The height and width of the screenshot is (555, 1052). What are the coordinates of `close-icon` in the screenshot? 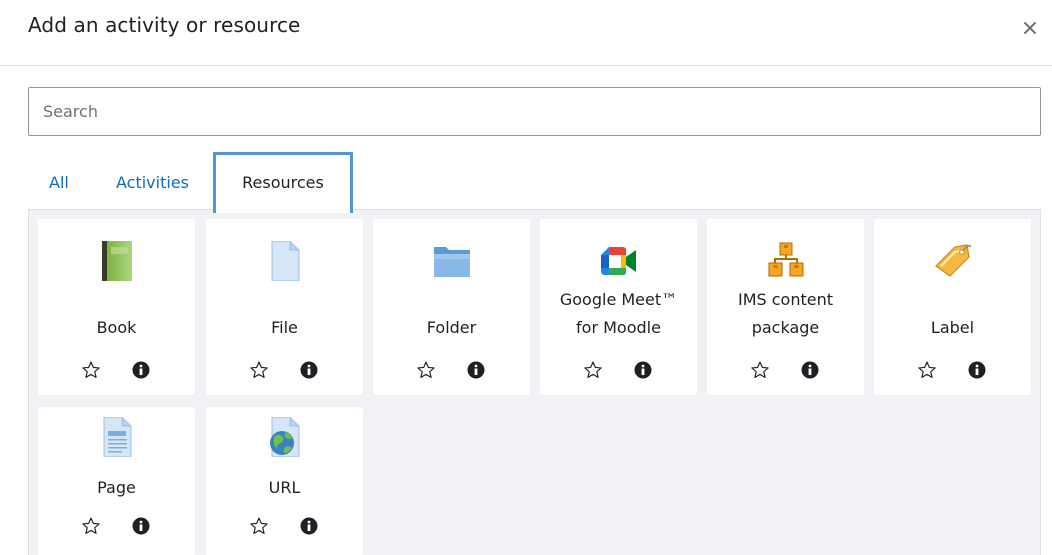 It's located at (1030, 28).